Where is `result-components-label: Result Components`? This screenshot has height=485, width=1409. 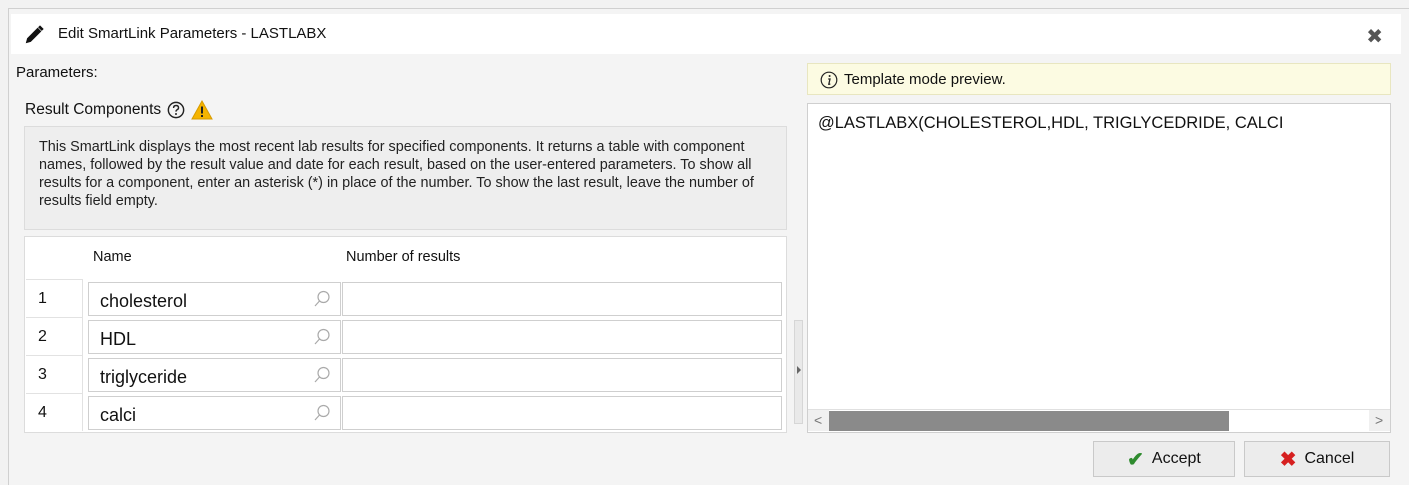 result-components-label: Result Components is located at coordinates (93, 109).